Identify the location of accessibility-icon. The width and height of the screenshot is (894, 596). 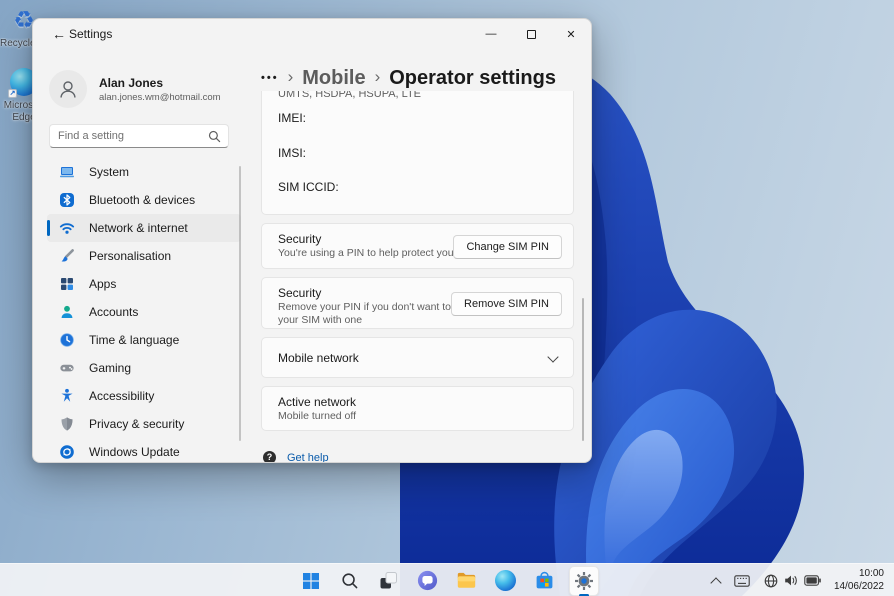
(67, 395).